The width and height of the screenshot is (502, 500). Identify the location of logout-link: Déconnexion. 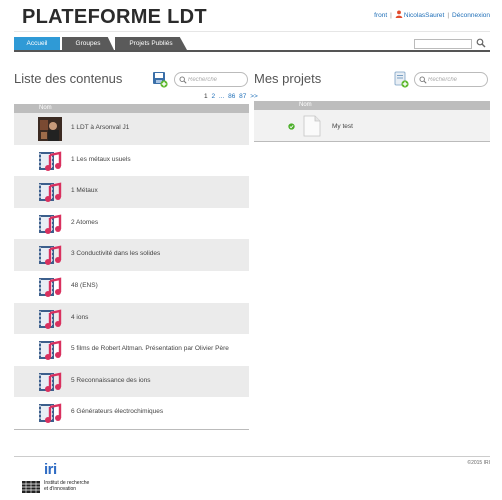
(471, 15).